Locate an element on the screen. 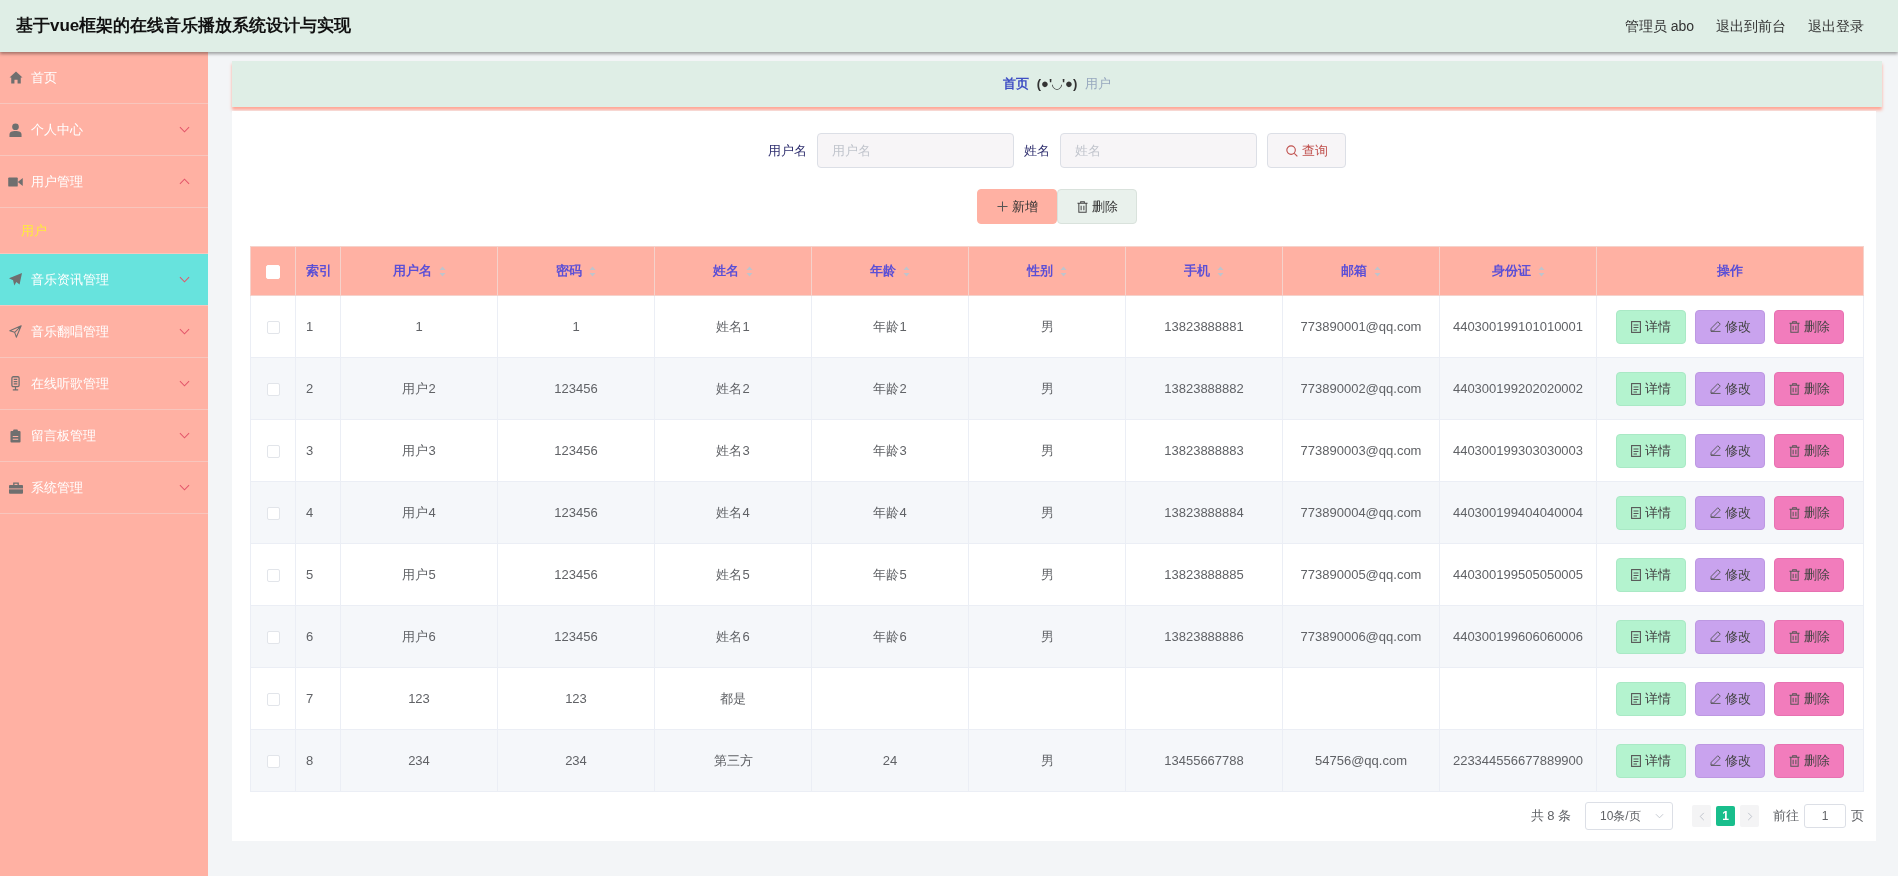  microphone-icon is located at coordinates (15, 383).